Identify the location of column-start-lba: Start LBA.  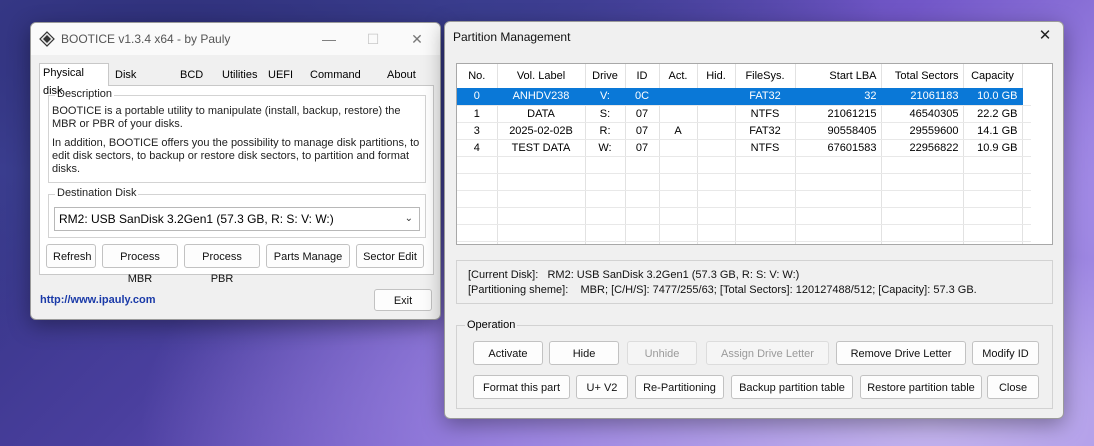
(838, 76).